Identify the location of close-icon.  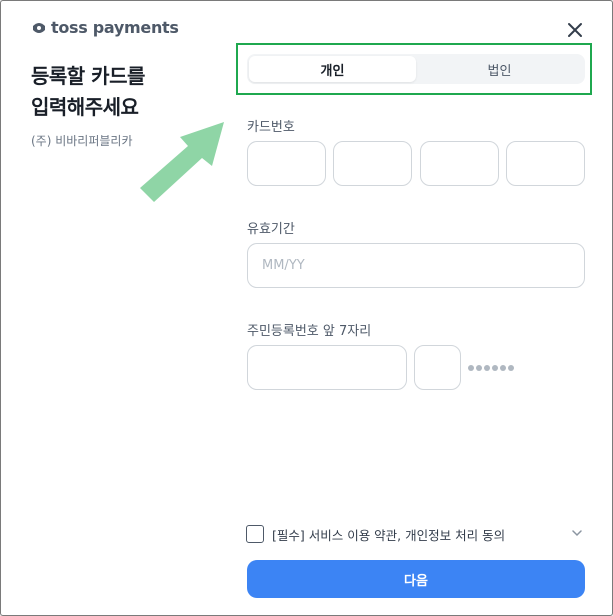
(575, 30).